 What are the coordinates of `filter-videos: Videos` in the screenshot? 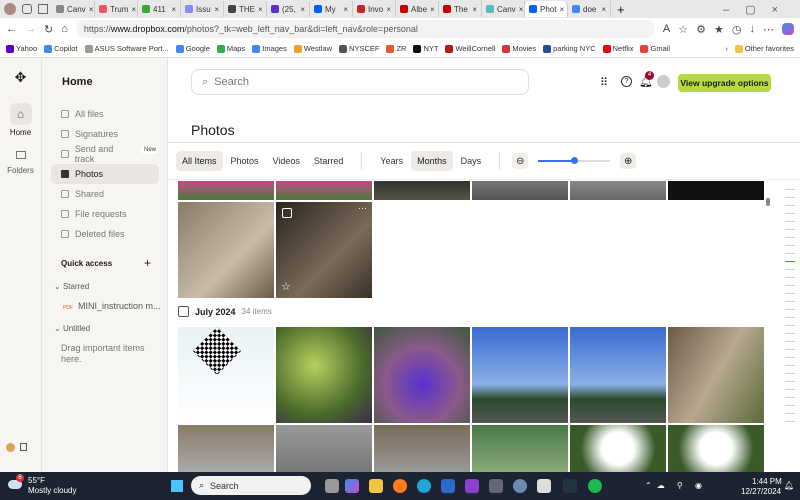 It's located at (286, 161).